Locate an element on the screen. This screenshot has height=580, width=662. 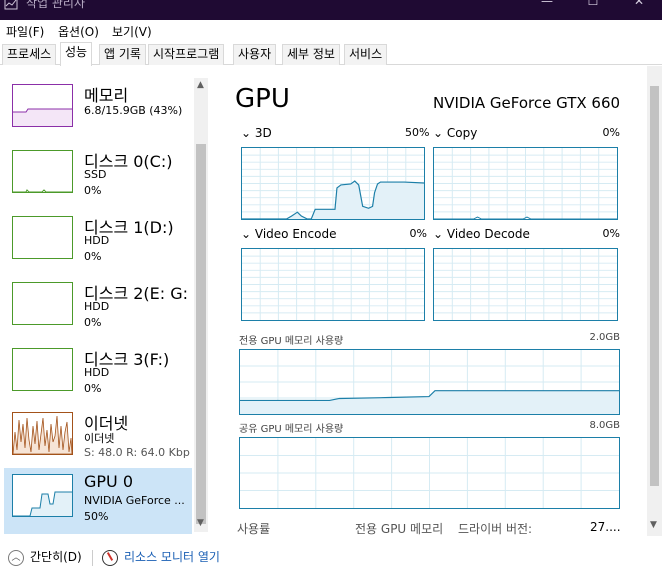
sidebar-item-gpu-0: GPU 0 NVIDIA GeForce ... 50% is located at coordinates (98, 501).